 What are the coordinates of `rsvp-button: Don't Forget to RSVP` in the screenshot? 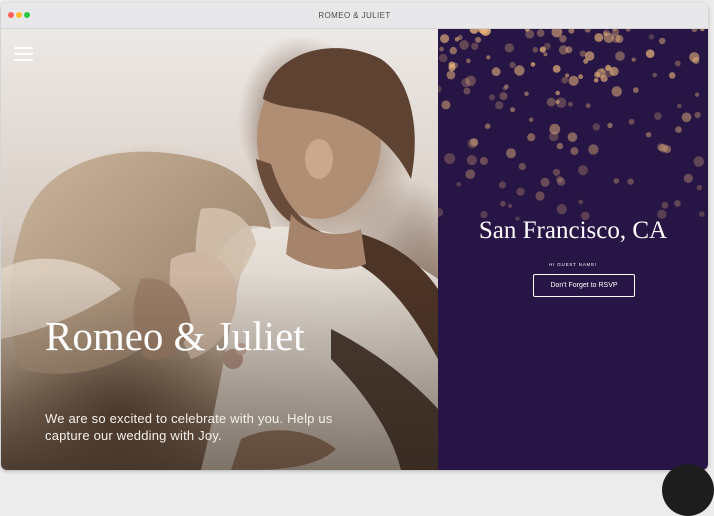 It's located at (584, 285).